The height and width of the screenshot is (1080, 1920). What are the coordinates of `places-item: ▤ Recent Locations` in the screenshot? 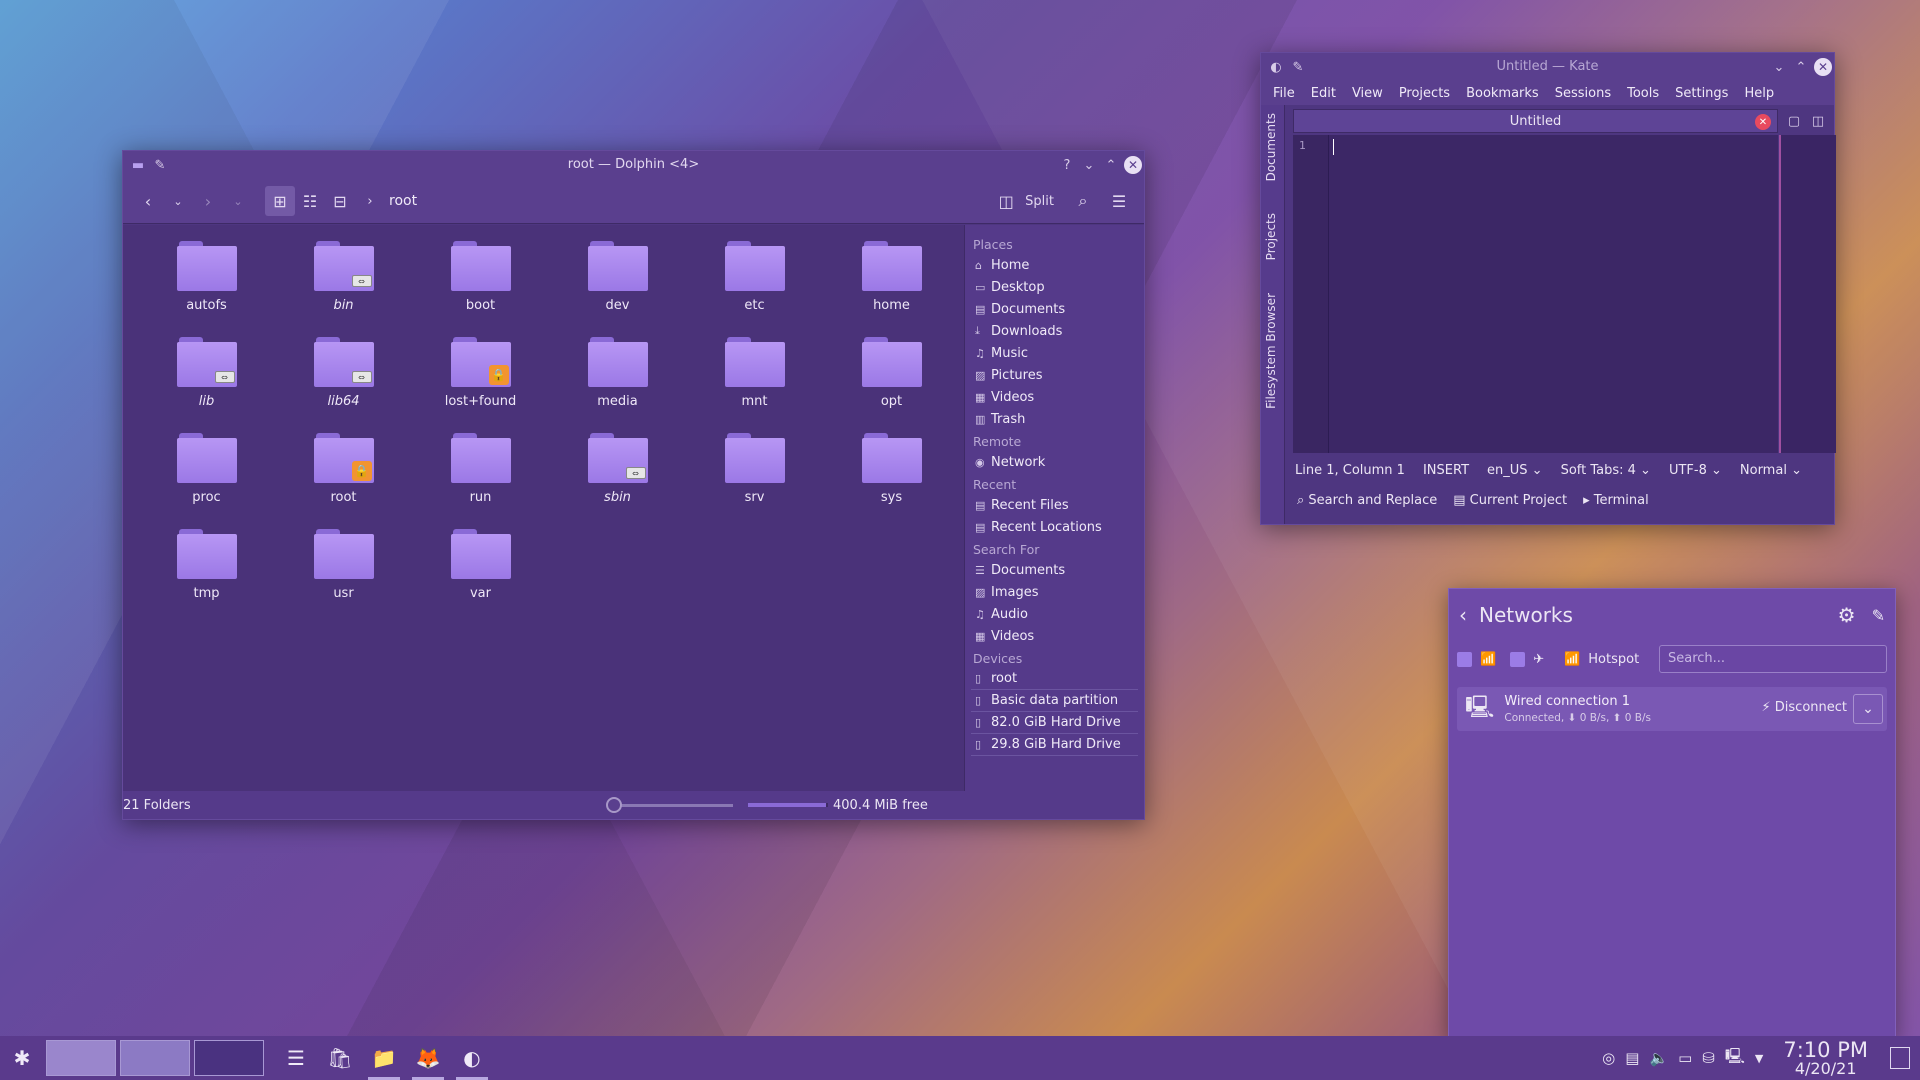 It's located at (1054, 527).